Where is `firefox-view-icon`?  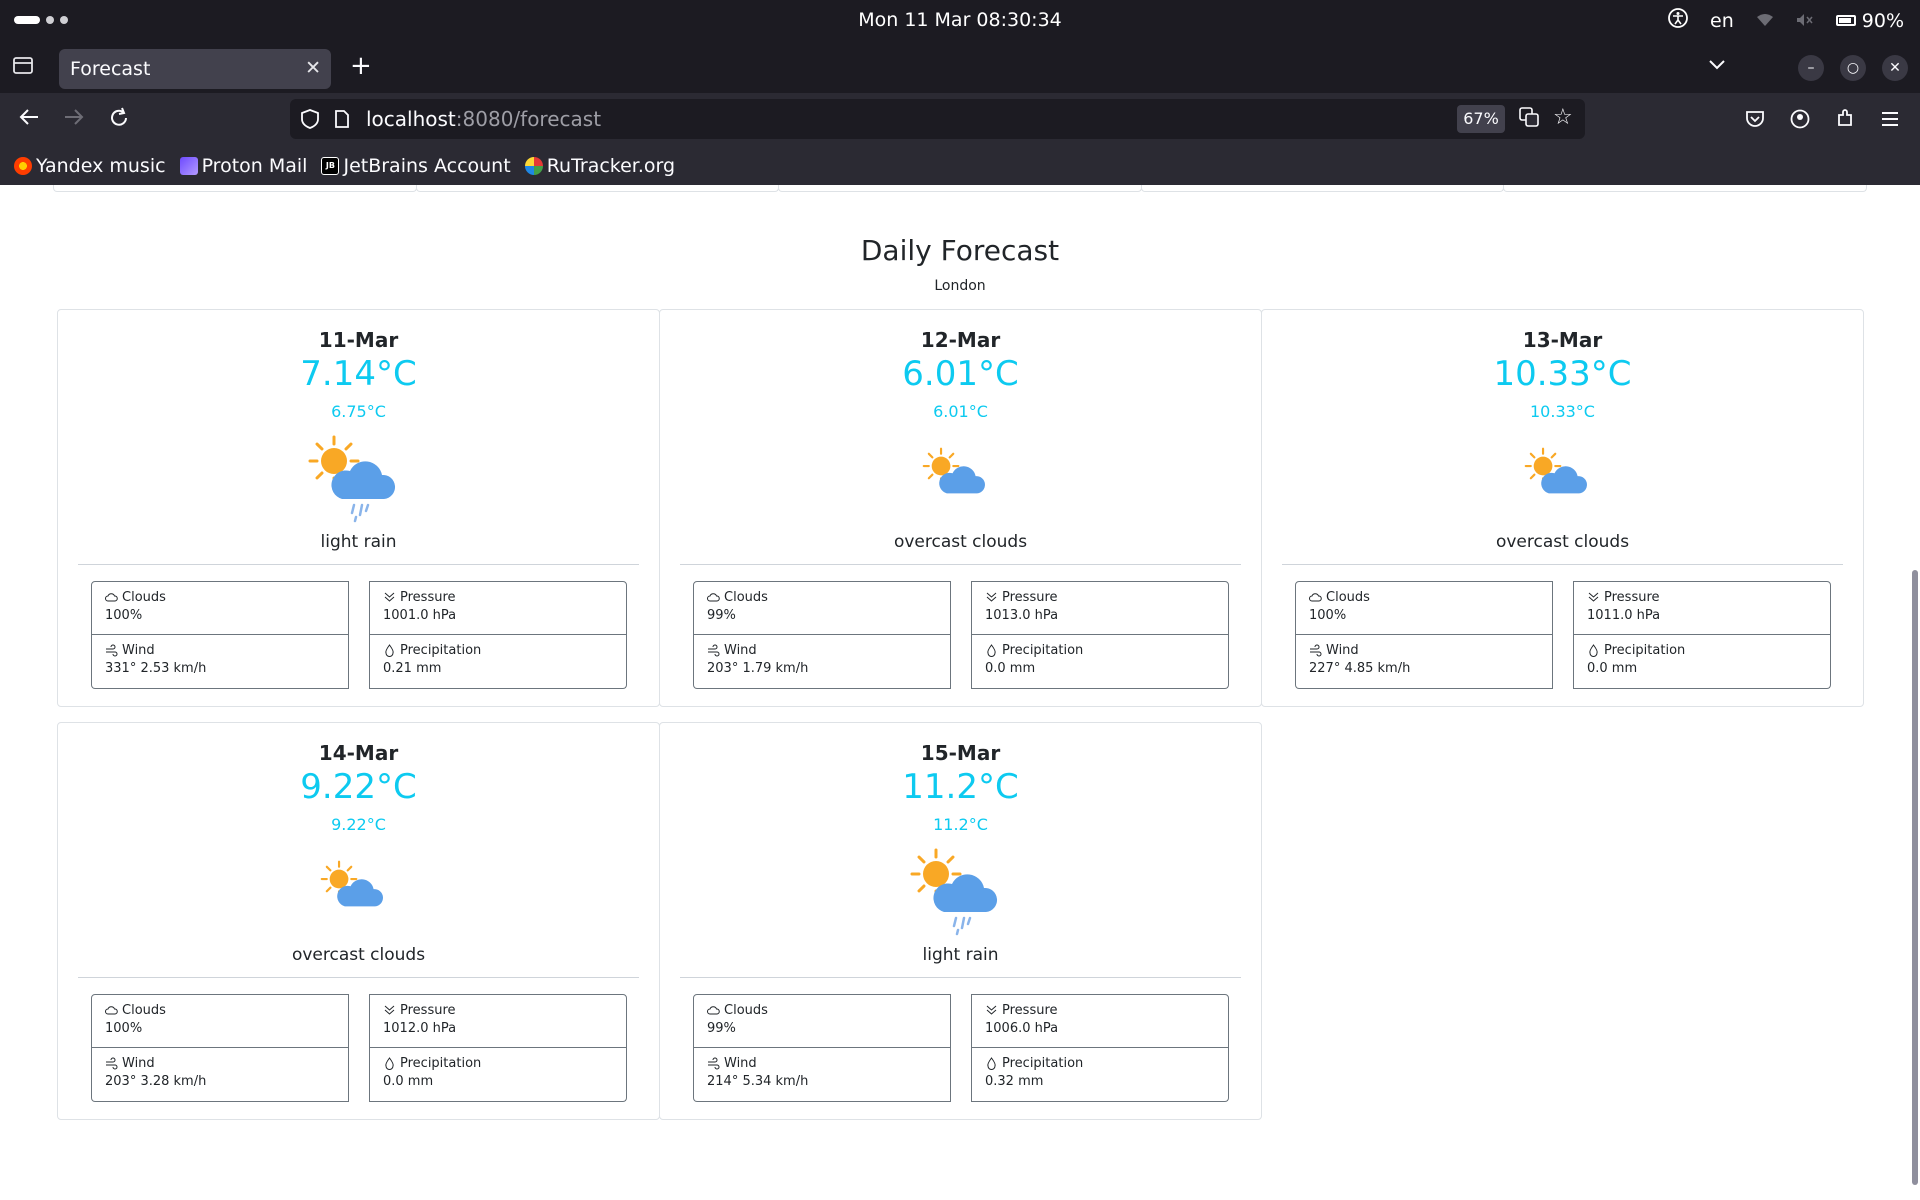 firefox-view-icon is located at coordinates (25, 66).